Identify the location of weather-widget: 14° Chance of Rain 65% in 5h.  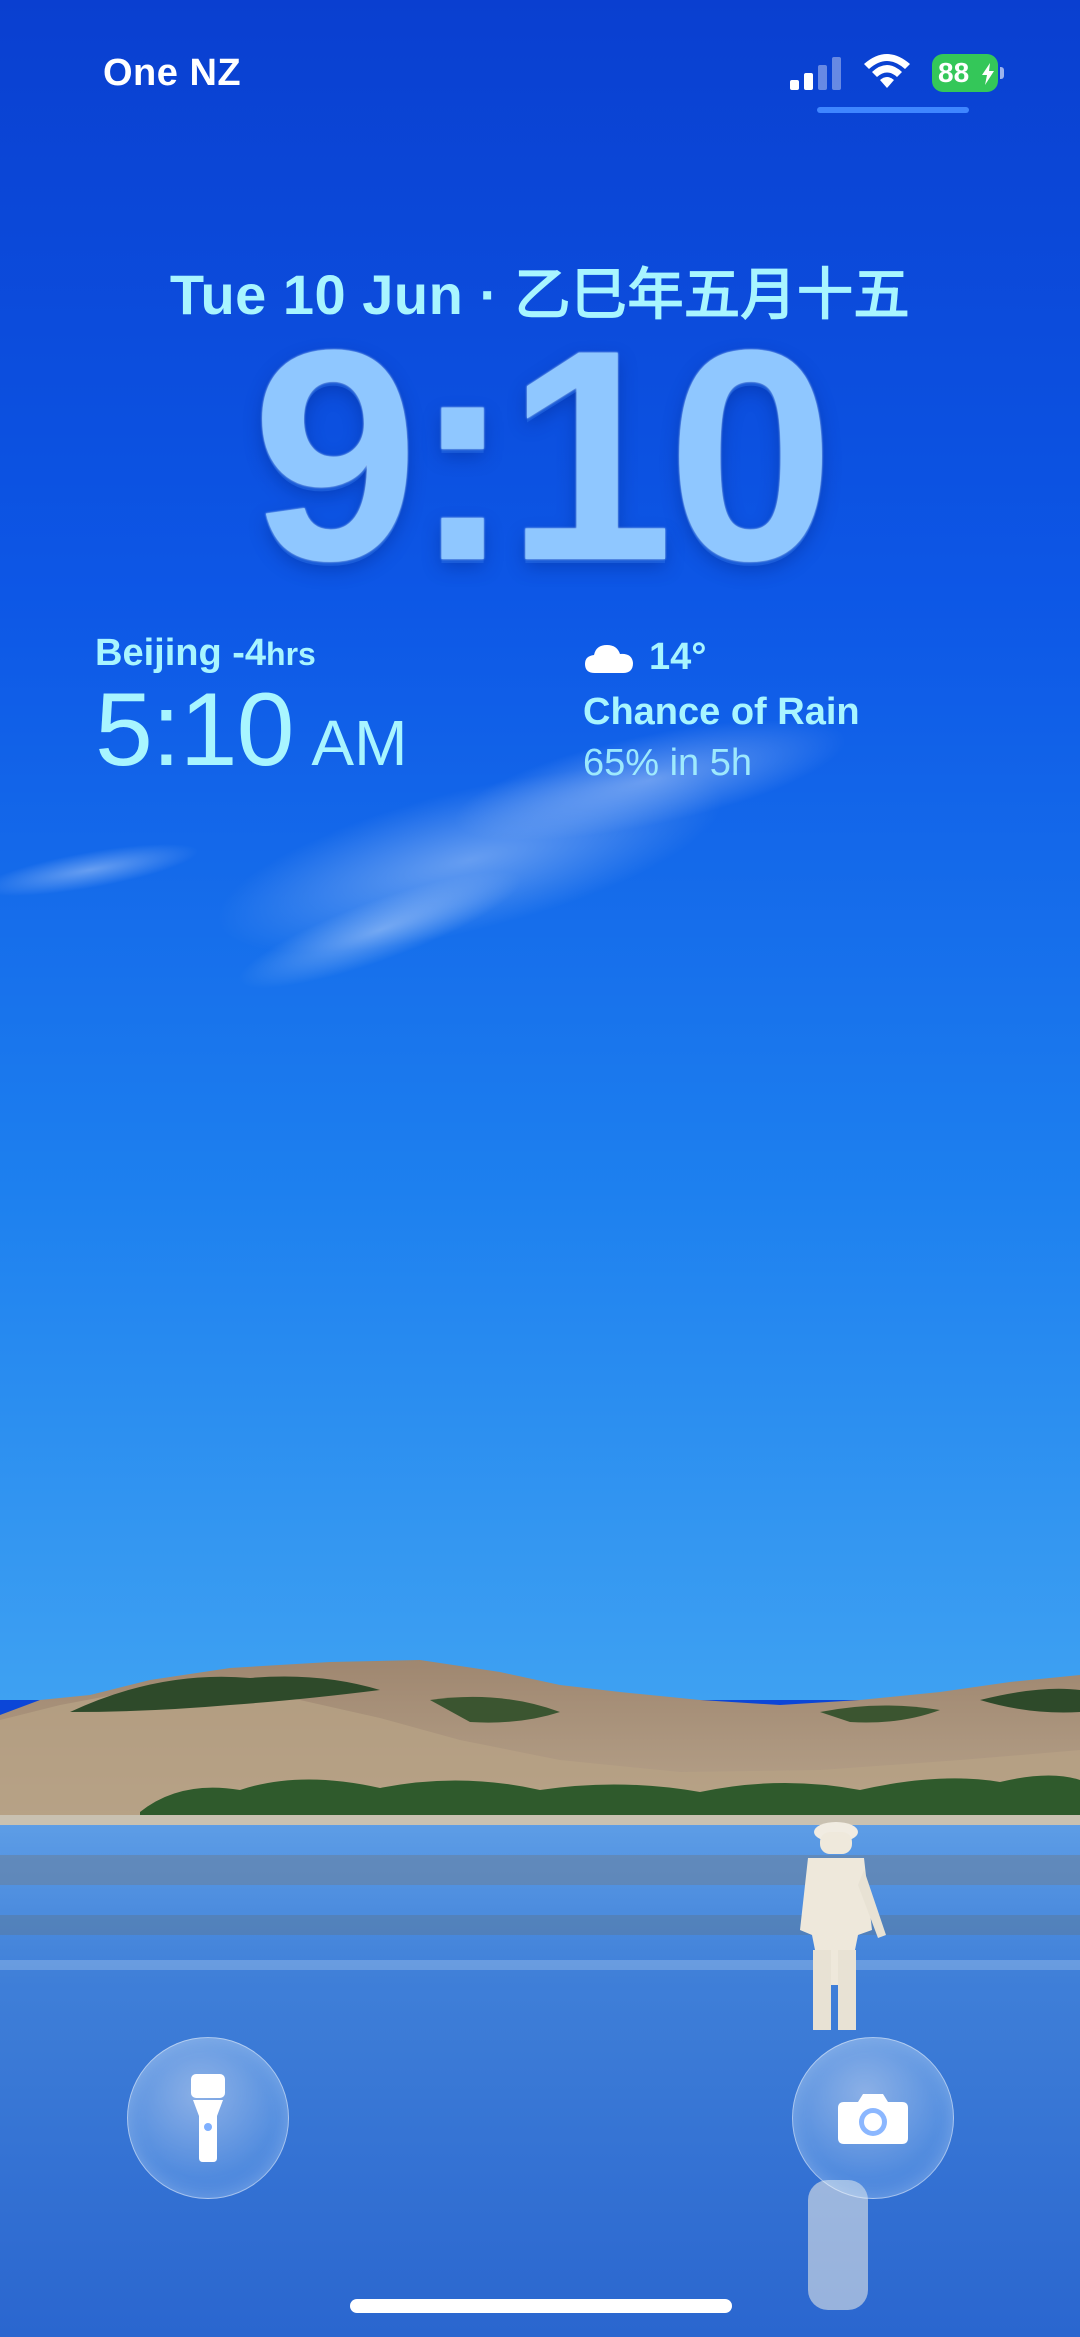
(721, 710).